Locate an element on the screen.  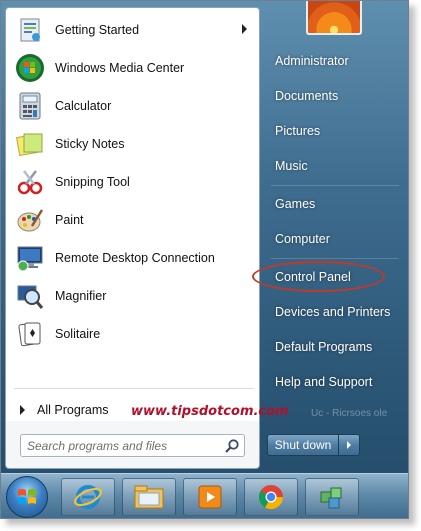
solitaire-icon is located at coordinates (30, 334).